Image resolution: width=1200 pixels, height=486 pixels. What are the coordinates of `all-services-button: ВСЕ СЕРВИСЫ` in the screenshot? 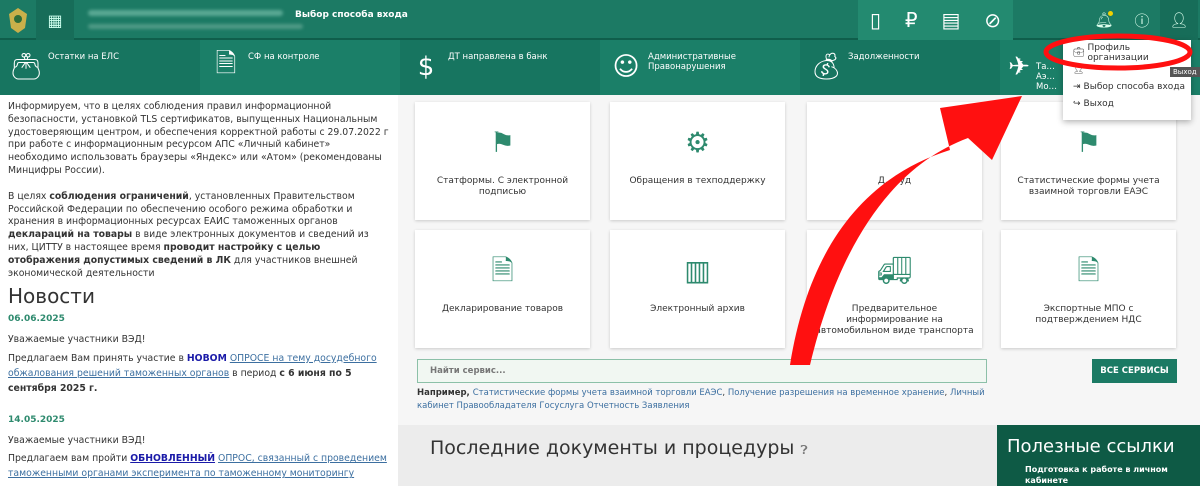 It's located at (1134, 371).